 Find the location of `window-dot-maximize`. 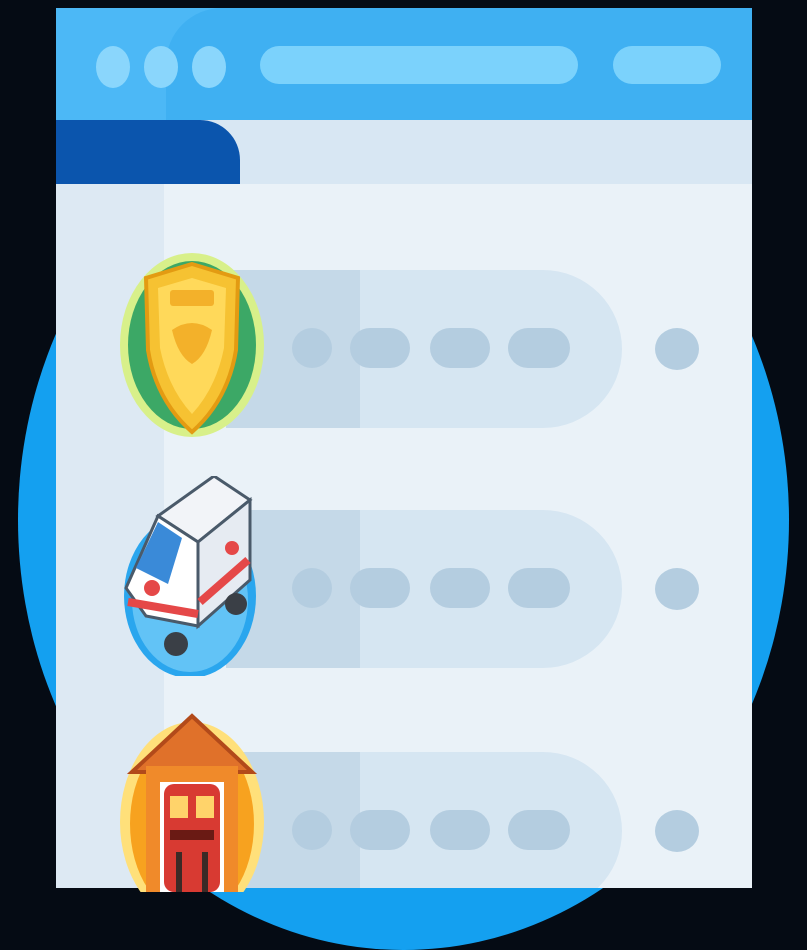

window-dot-maximize is located at coordinates (209, 67).